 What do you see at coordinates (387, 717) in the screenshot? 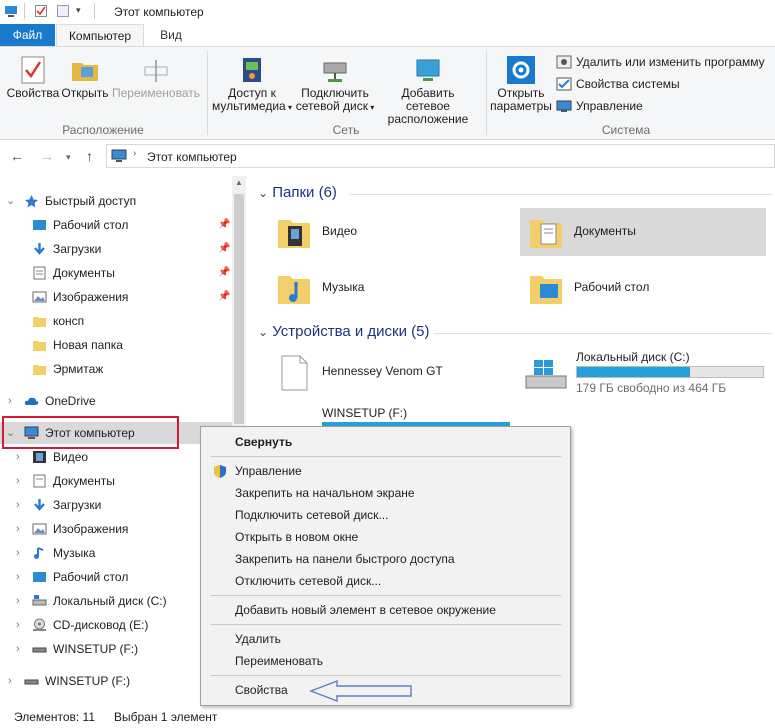
I see `status-bar: Элементов: 11 Выбран 1 элемент` at bounding box center [387, 717].